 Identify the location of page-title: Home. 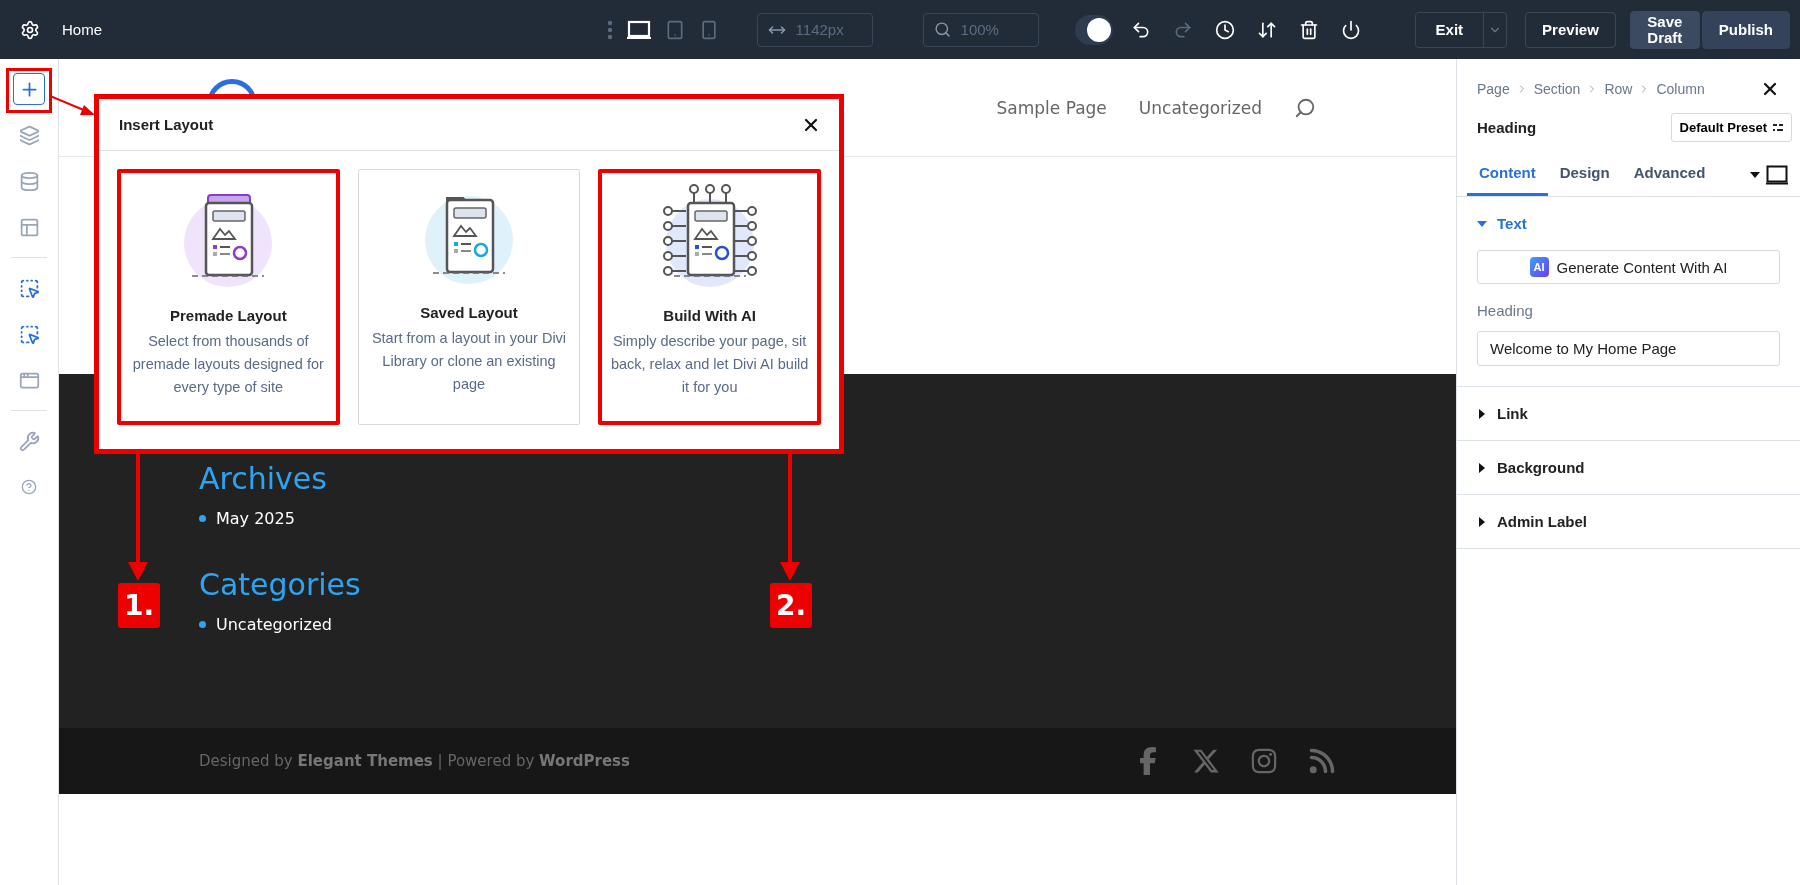
(82, 29).